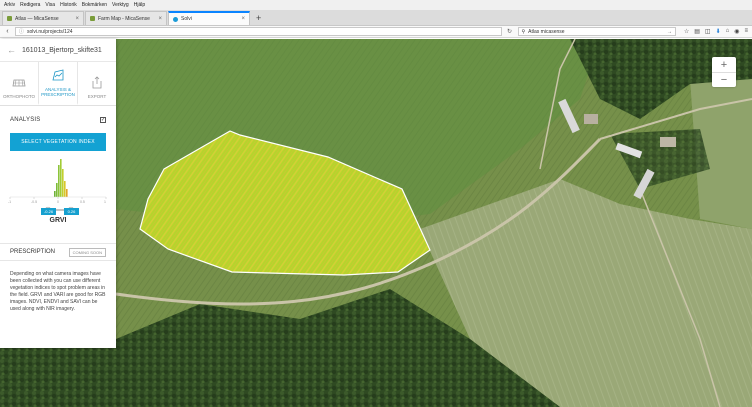 This screenshot has width=752, height=407. I want to click on search-icon: ⚲, so click(523, 31).